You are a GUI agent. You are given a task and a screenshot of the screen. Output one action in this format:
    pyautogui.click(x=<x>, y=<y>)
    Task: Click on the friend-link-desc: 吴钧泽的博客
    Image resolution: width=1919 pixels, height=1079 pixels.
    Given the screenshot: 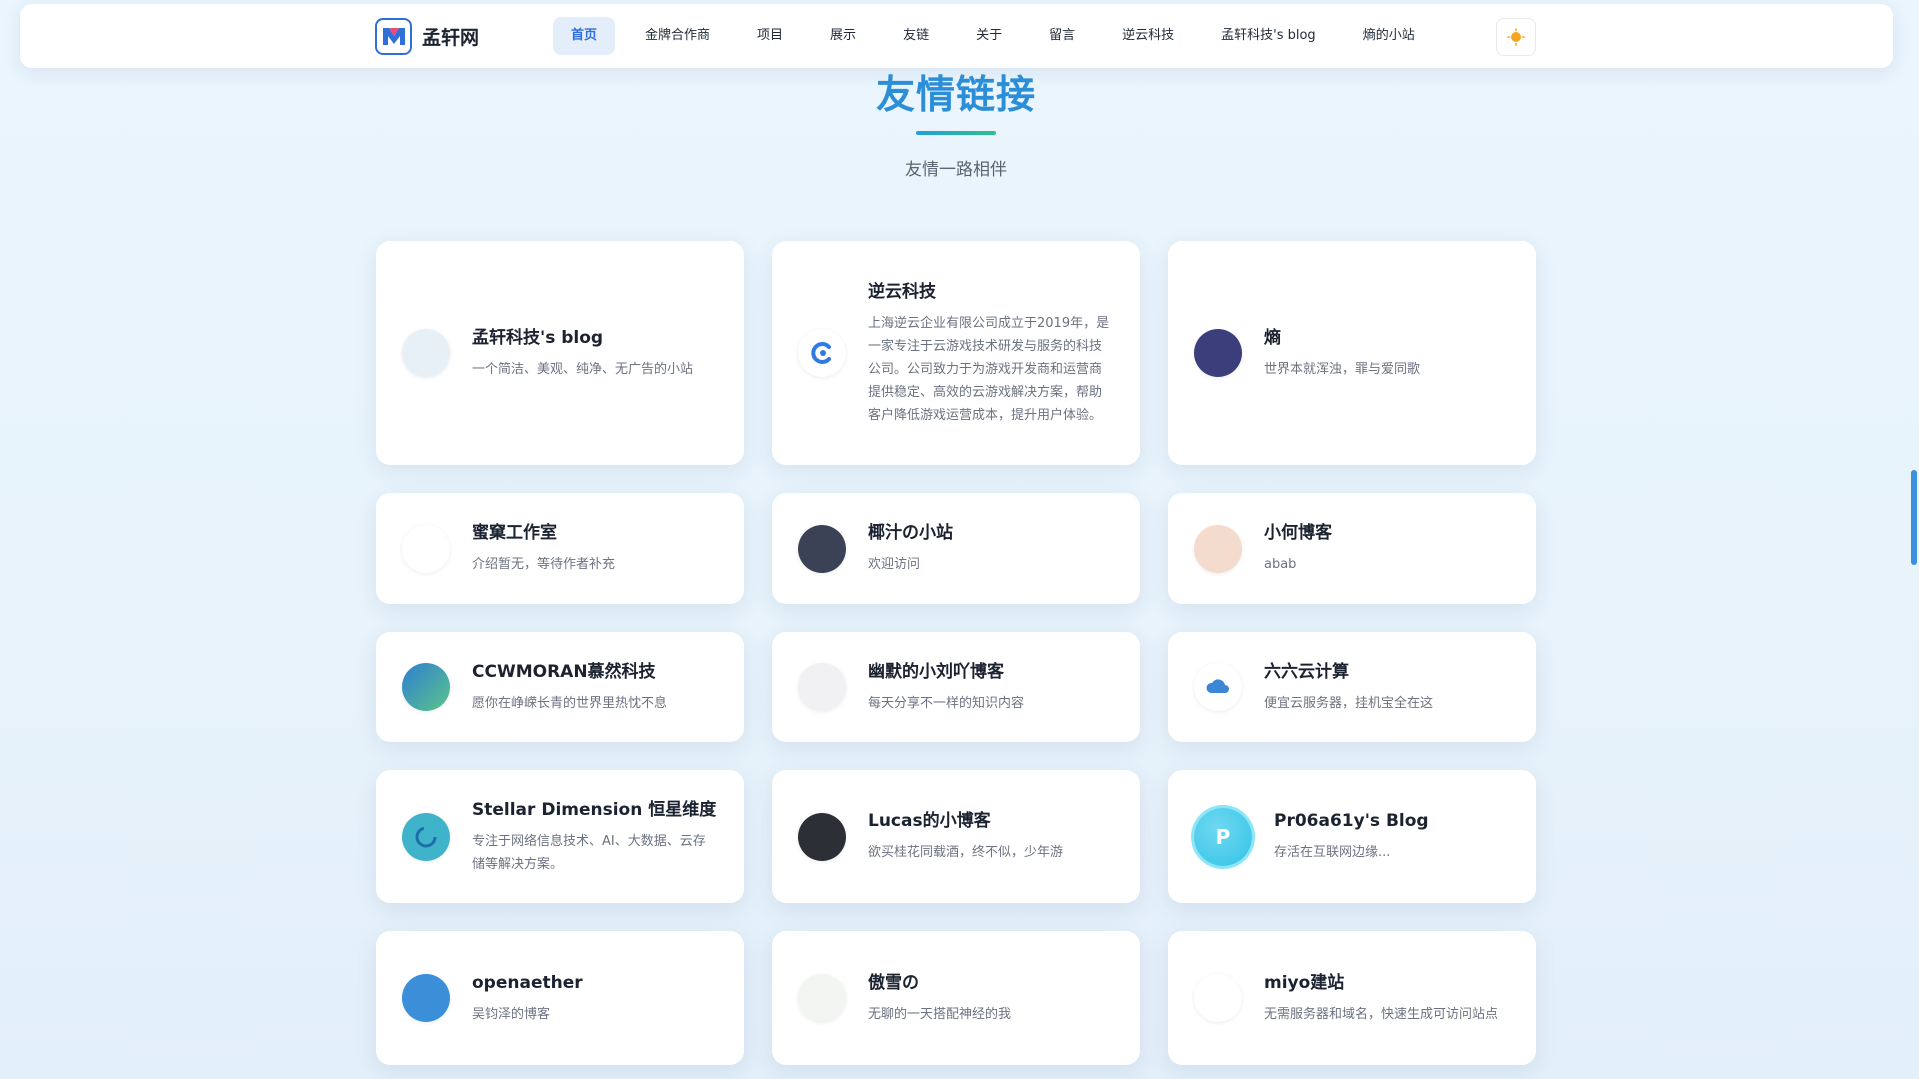 What is the action you would take?
    pyautogui.click(x=511, y=1014)
    